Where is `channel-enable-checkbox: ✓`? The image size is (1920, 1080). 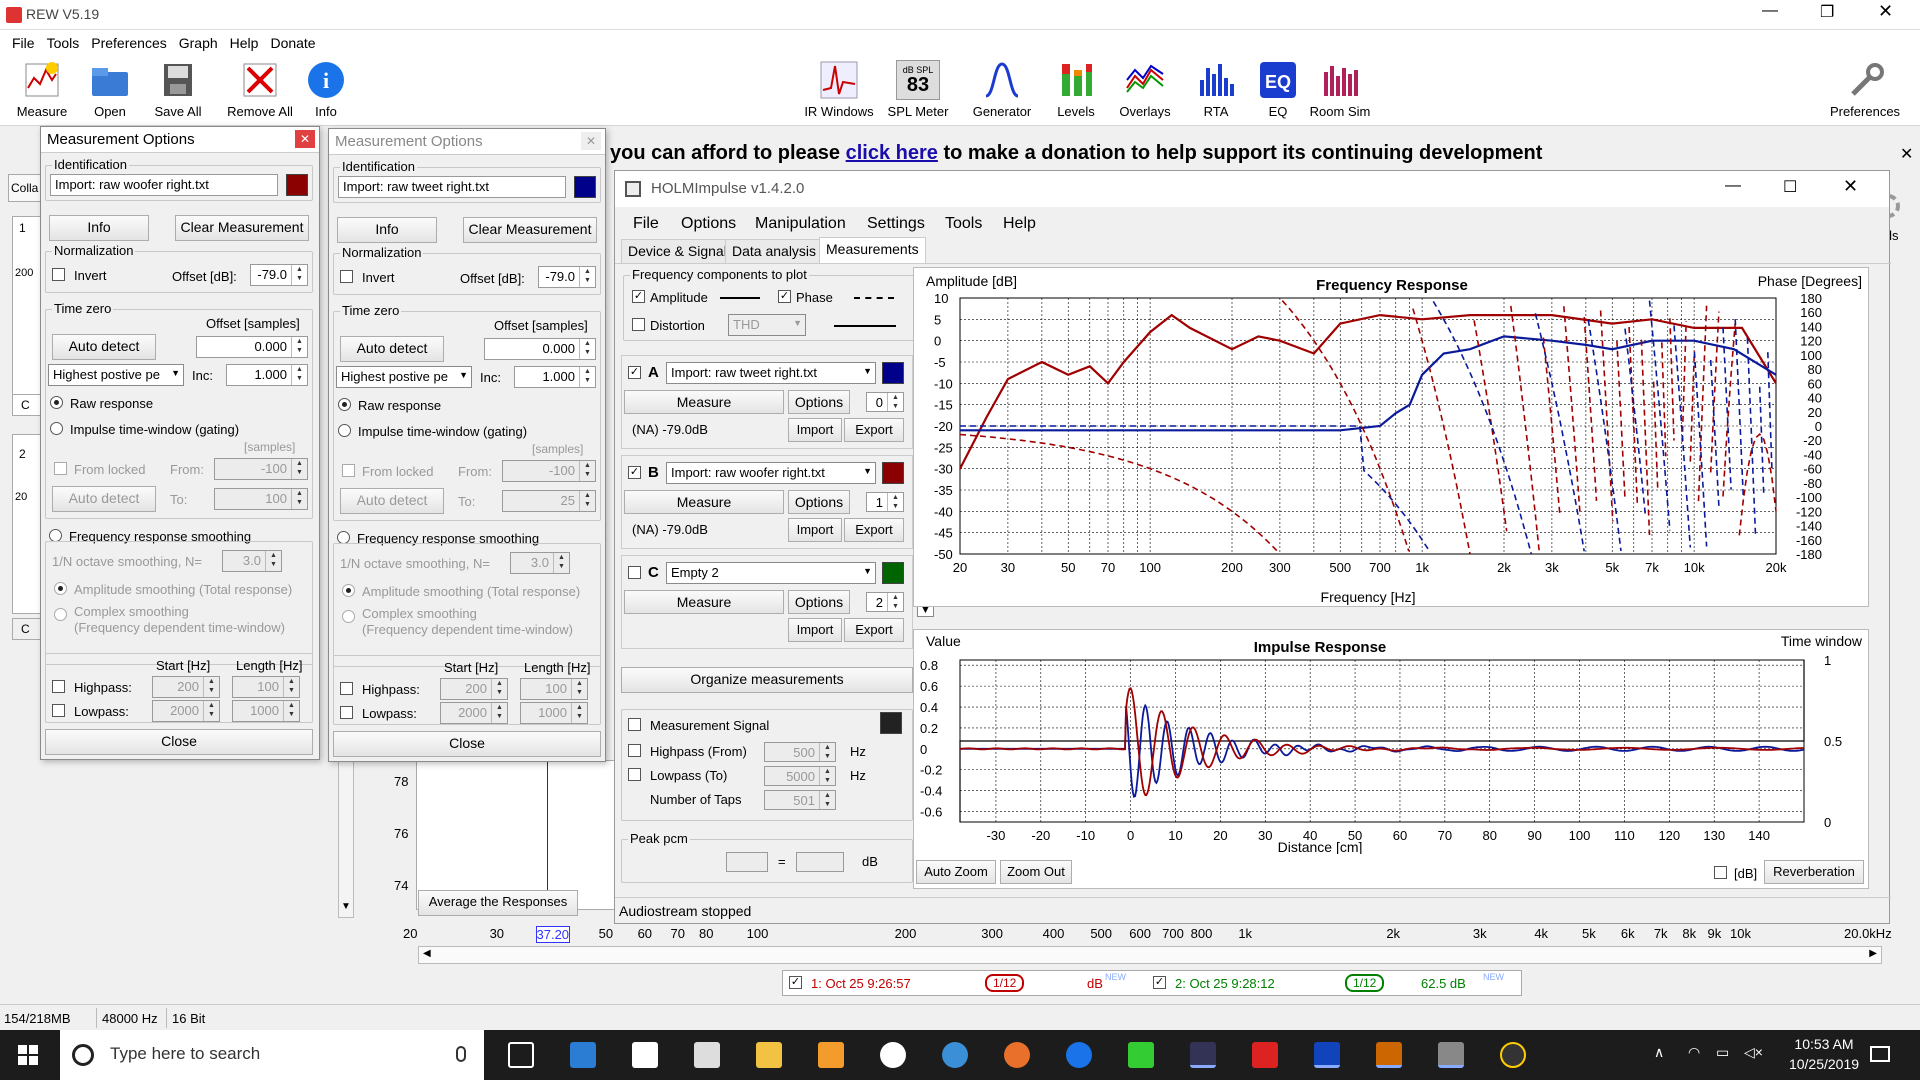 channel-enable-checkbox: ✓ is located at coordinates (634, 372).